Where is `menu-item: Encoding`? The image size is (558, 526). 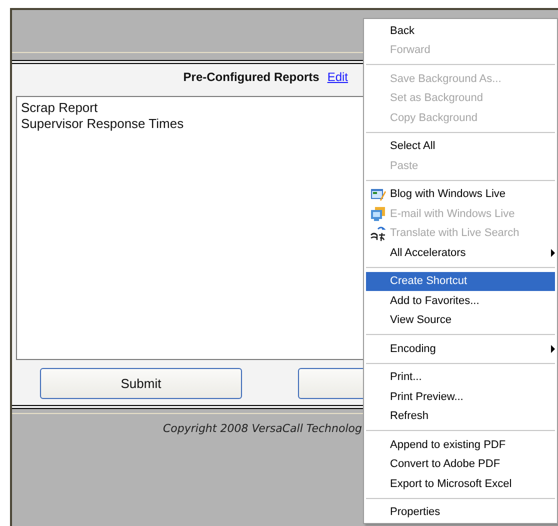 menu-item: Encoding is located at coordinates (460, 348).